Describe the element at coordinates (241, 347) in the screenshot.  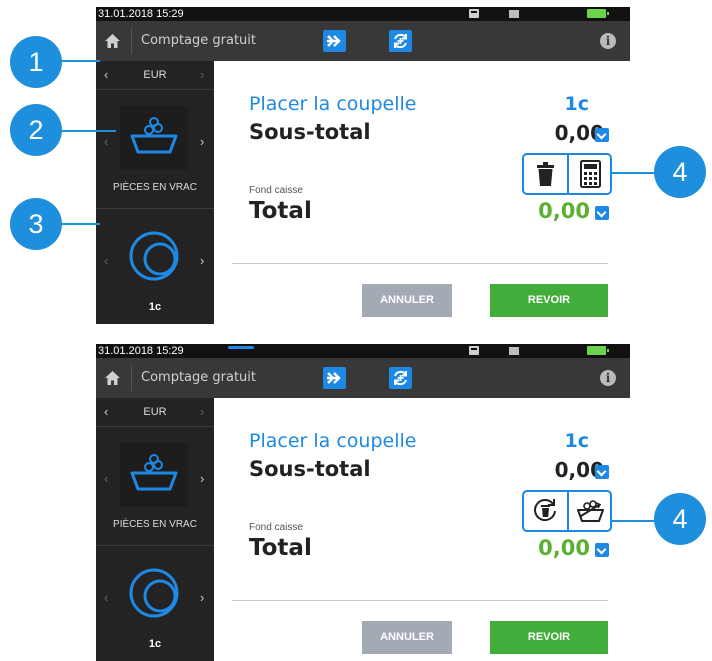
I see `progress-indicator` at that location.